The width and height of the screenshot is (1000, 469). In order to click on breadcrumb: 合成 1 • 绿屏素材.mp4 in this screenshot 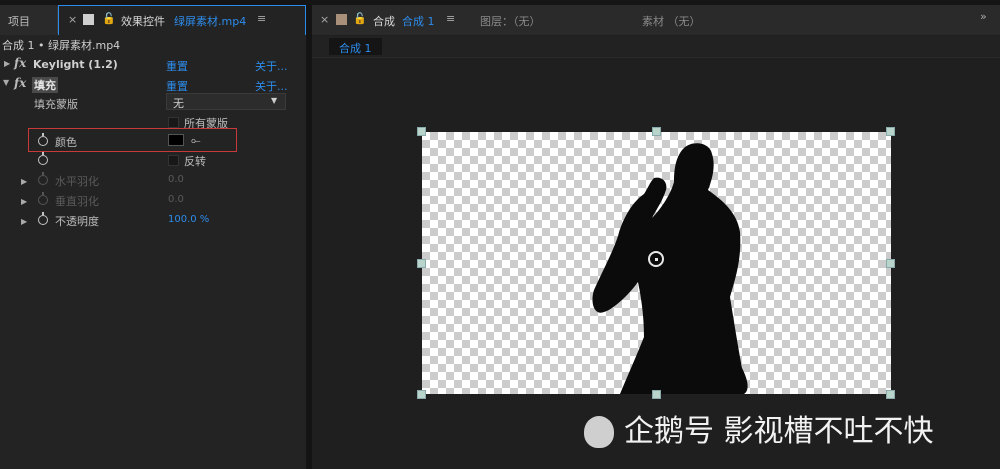, I will do `click(61, 45)`.